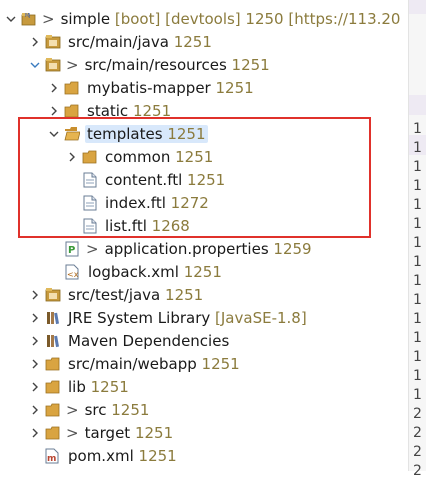  What do you see at coordinates (101, 455) in the screenshot?
I see `item-label: pom.xml` at bounding box center [101, 455].